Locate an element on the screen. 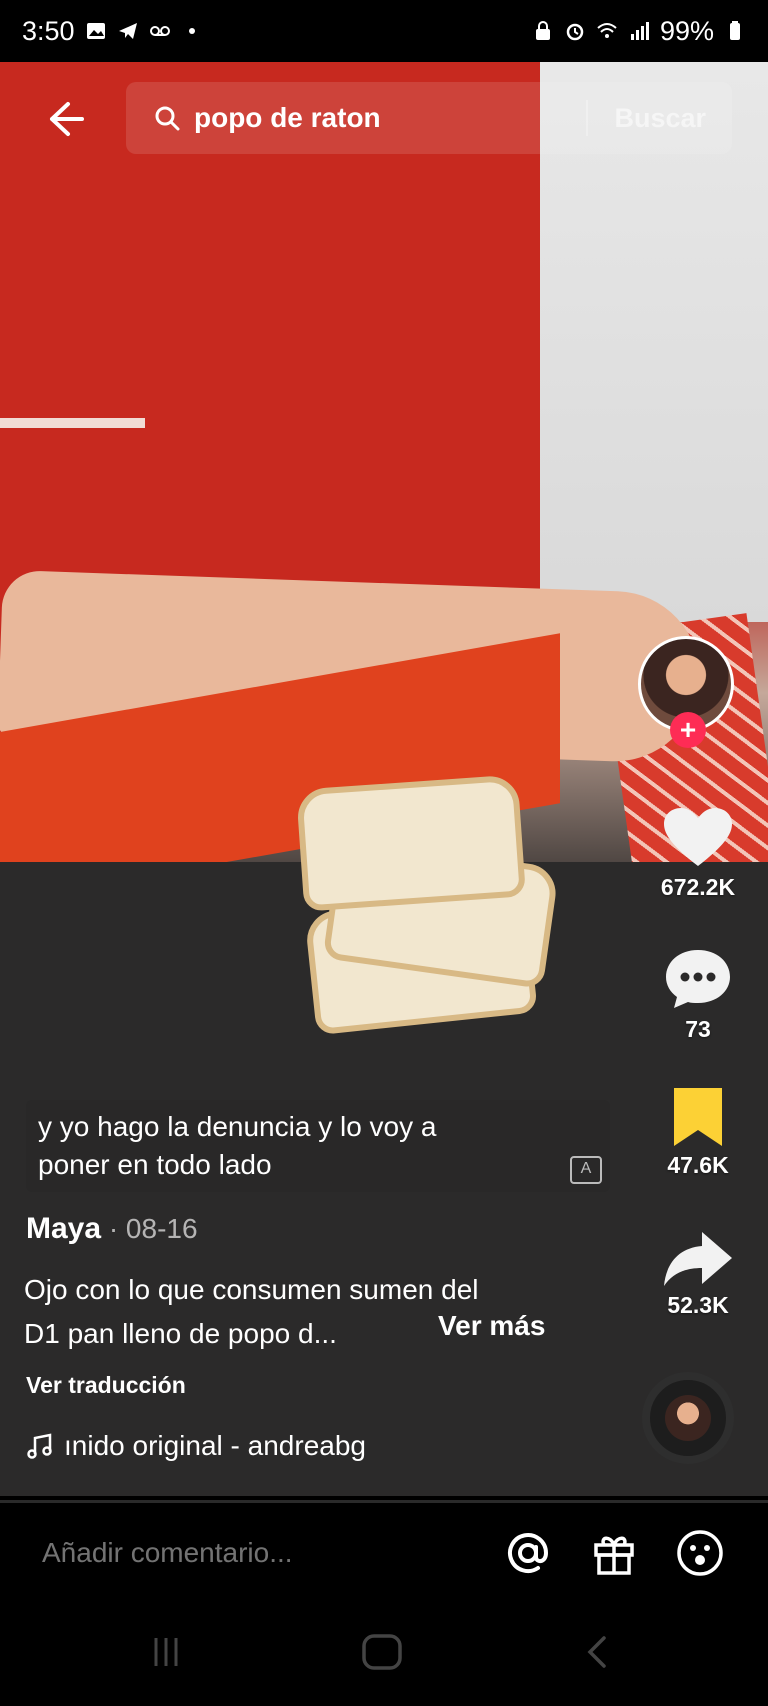 This screenshot has height=1706, width=768. status-time: 3:50 is located at coordinates (48, 30).